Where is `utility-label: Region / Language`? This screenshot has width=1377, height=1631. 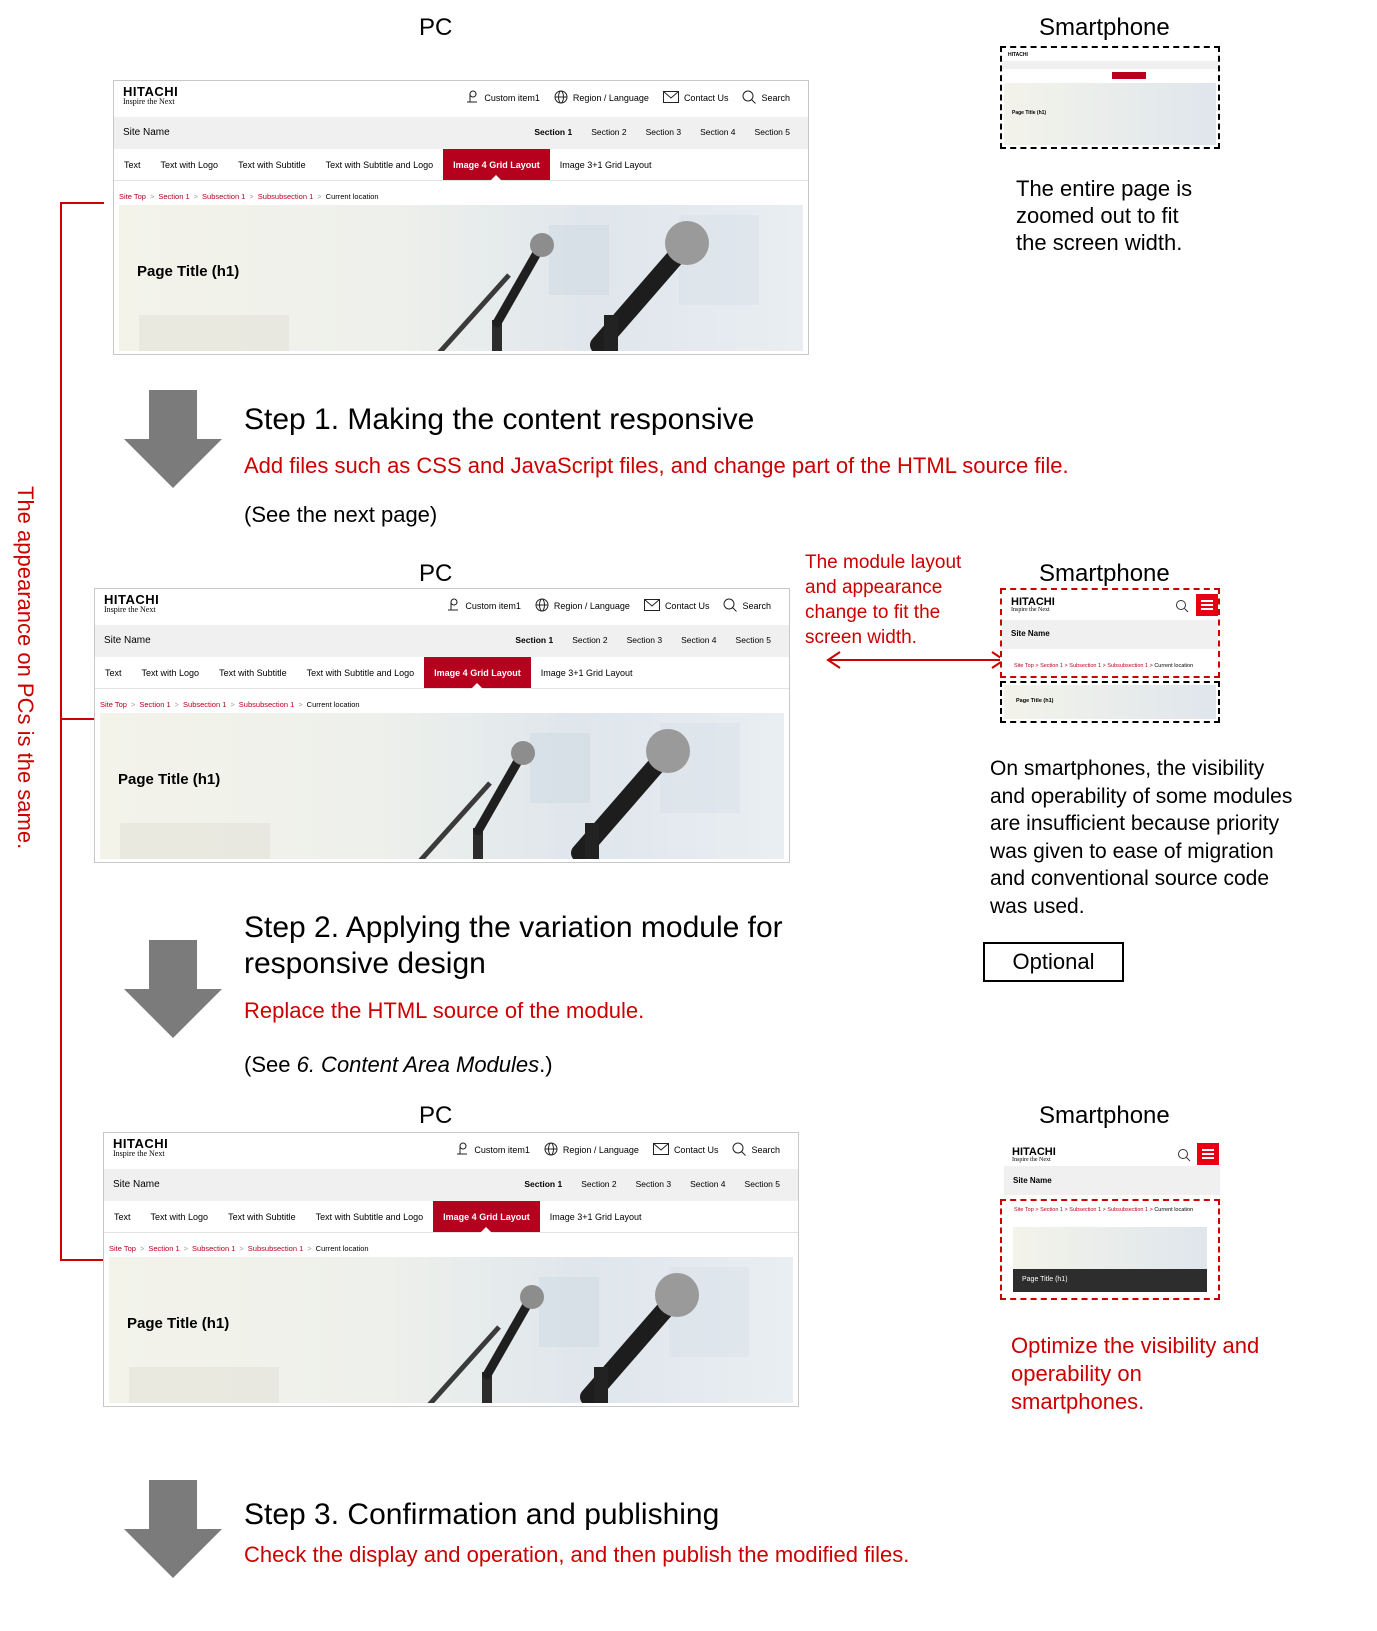 utility-label: Region / Language is located at coordinates (591, 606).